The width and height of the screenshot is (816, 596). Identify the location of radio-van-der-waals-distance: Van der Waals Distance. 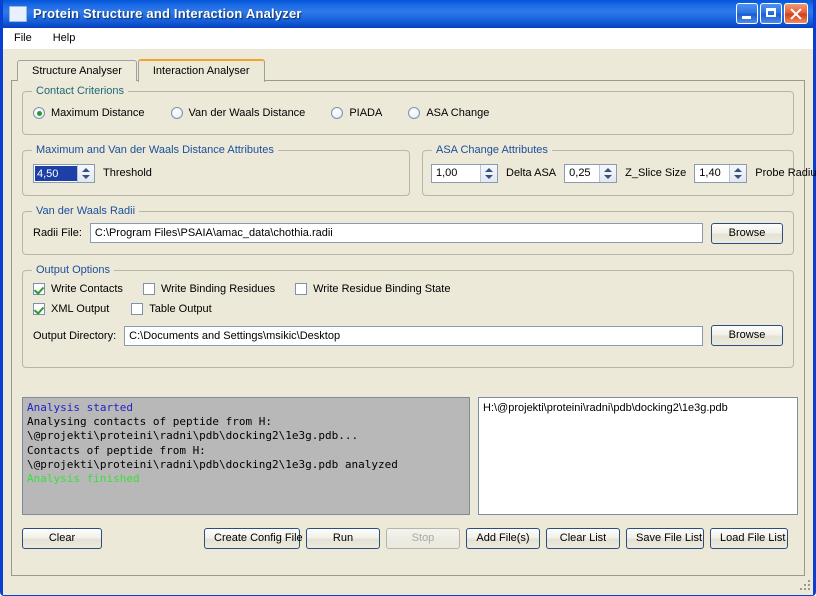
(238, 113).